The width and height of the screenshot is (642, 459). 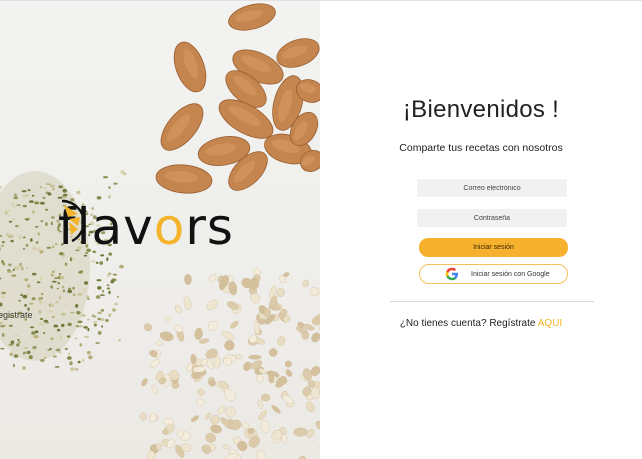 I want to click on google-login-button: Iniciar sesión con Google, so click(x=493, y=274).